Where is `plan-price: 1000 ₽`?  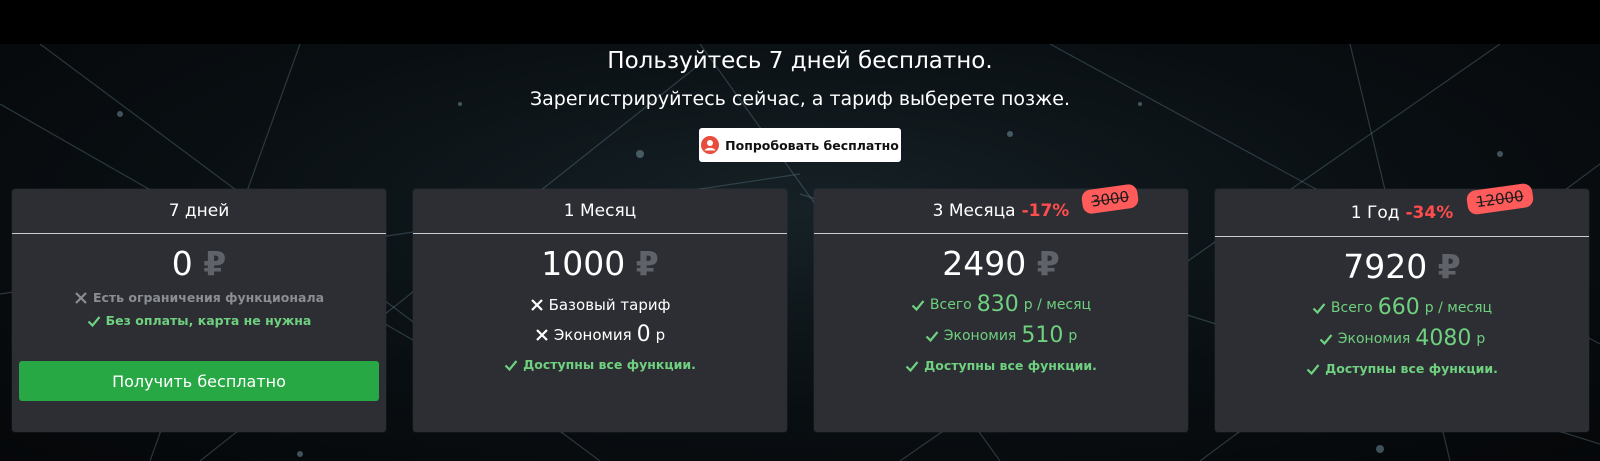
plan-price: 1000 ₽ is located at coordinates (600, 263).